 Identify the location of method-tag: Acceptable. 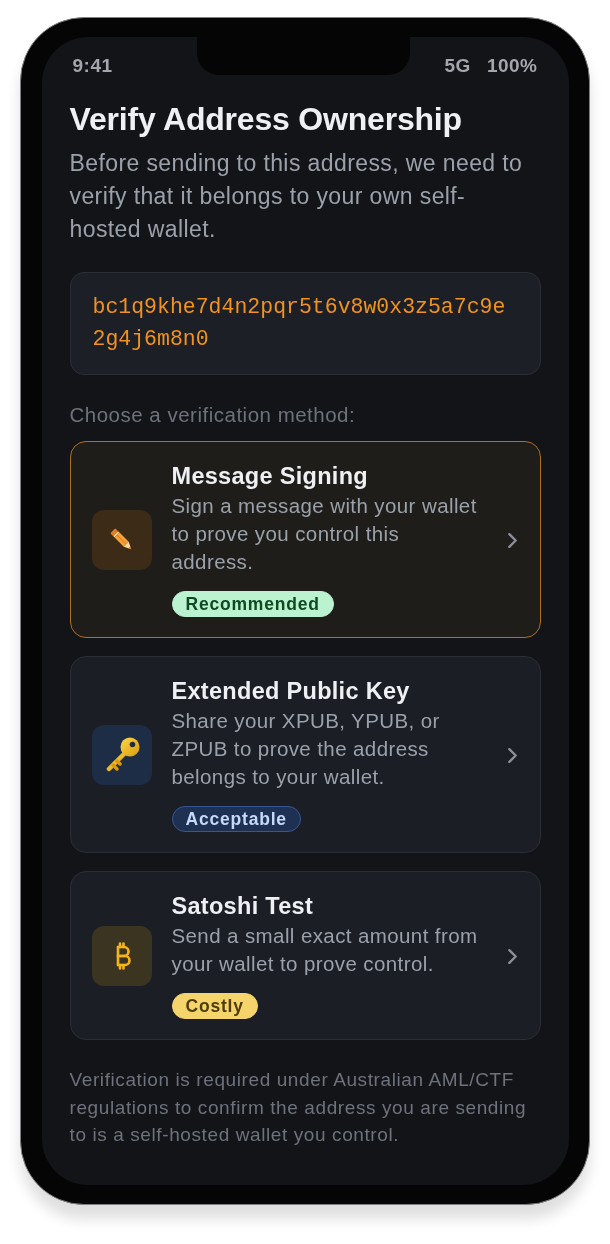
(236, 819).